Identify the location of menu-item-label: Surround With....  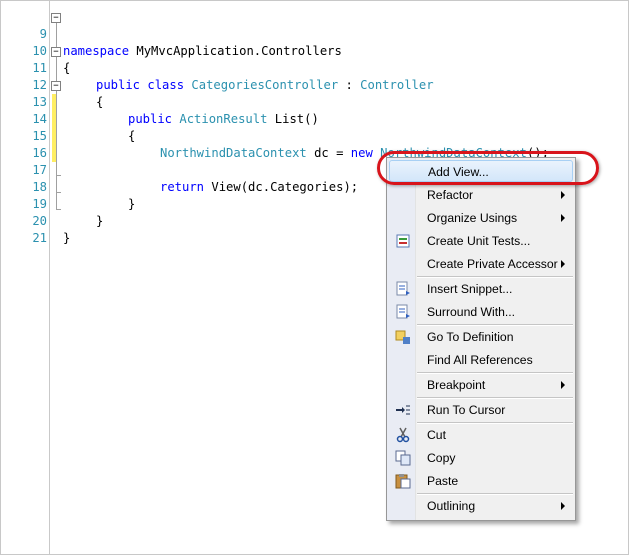
(471, 312).